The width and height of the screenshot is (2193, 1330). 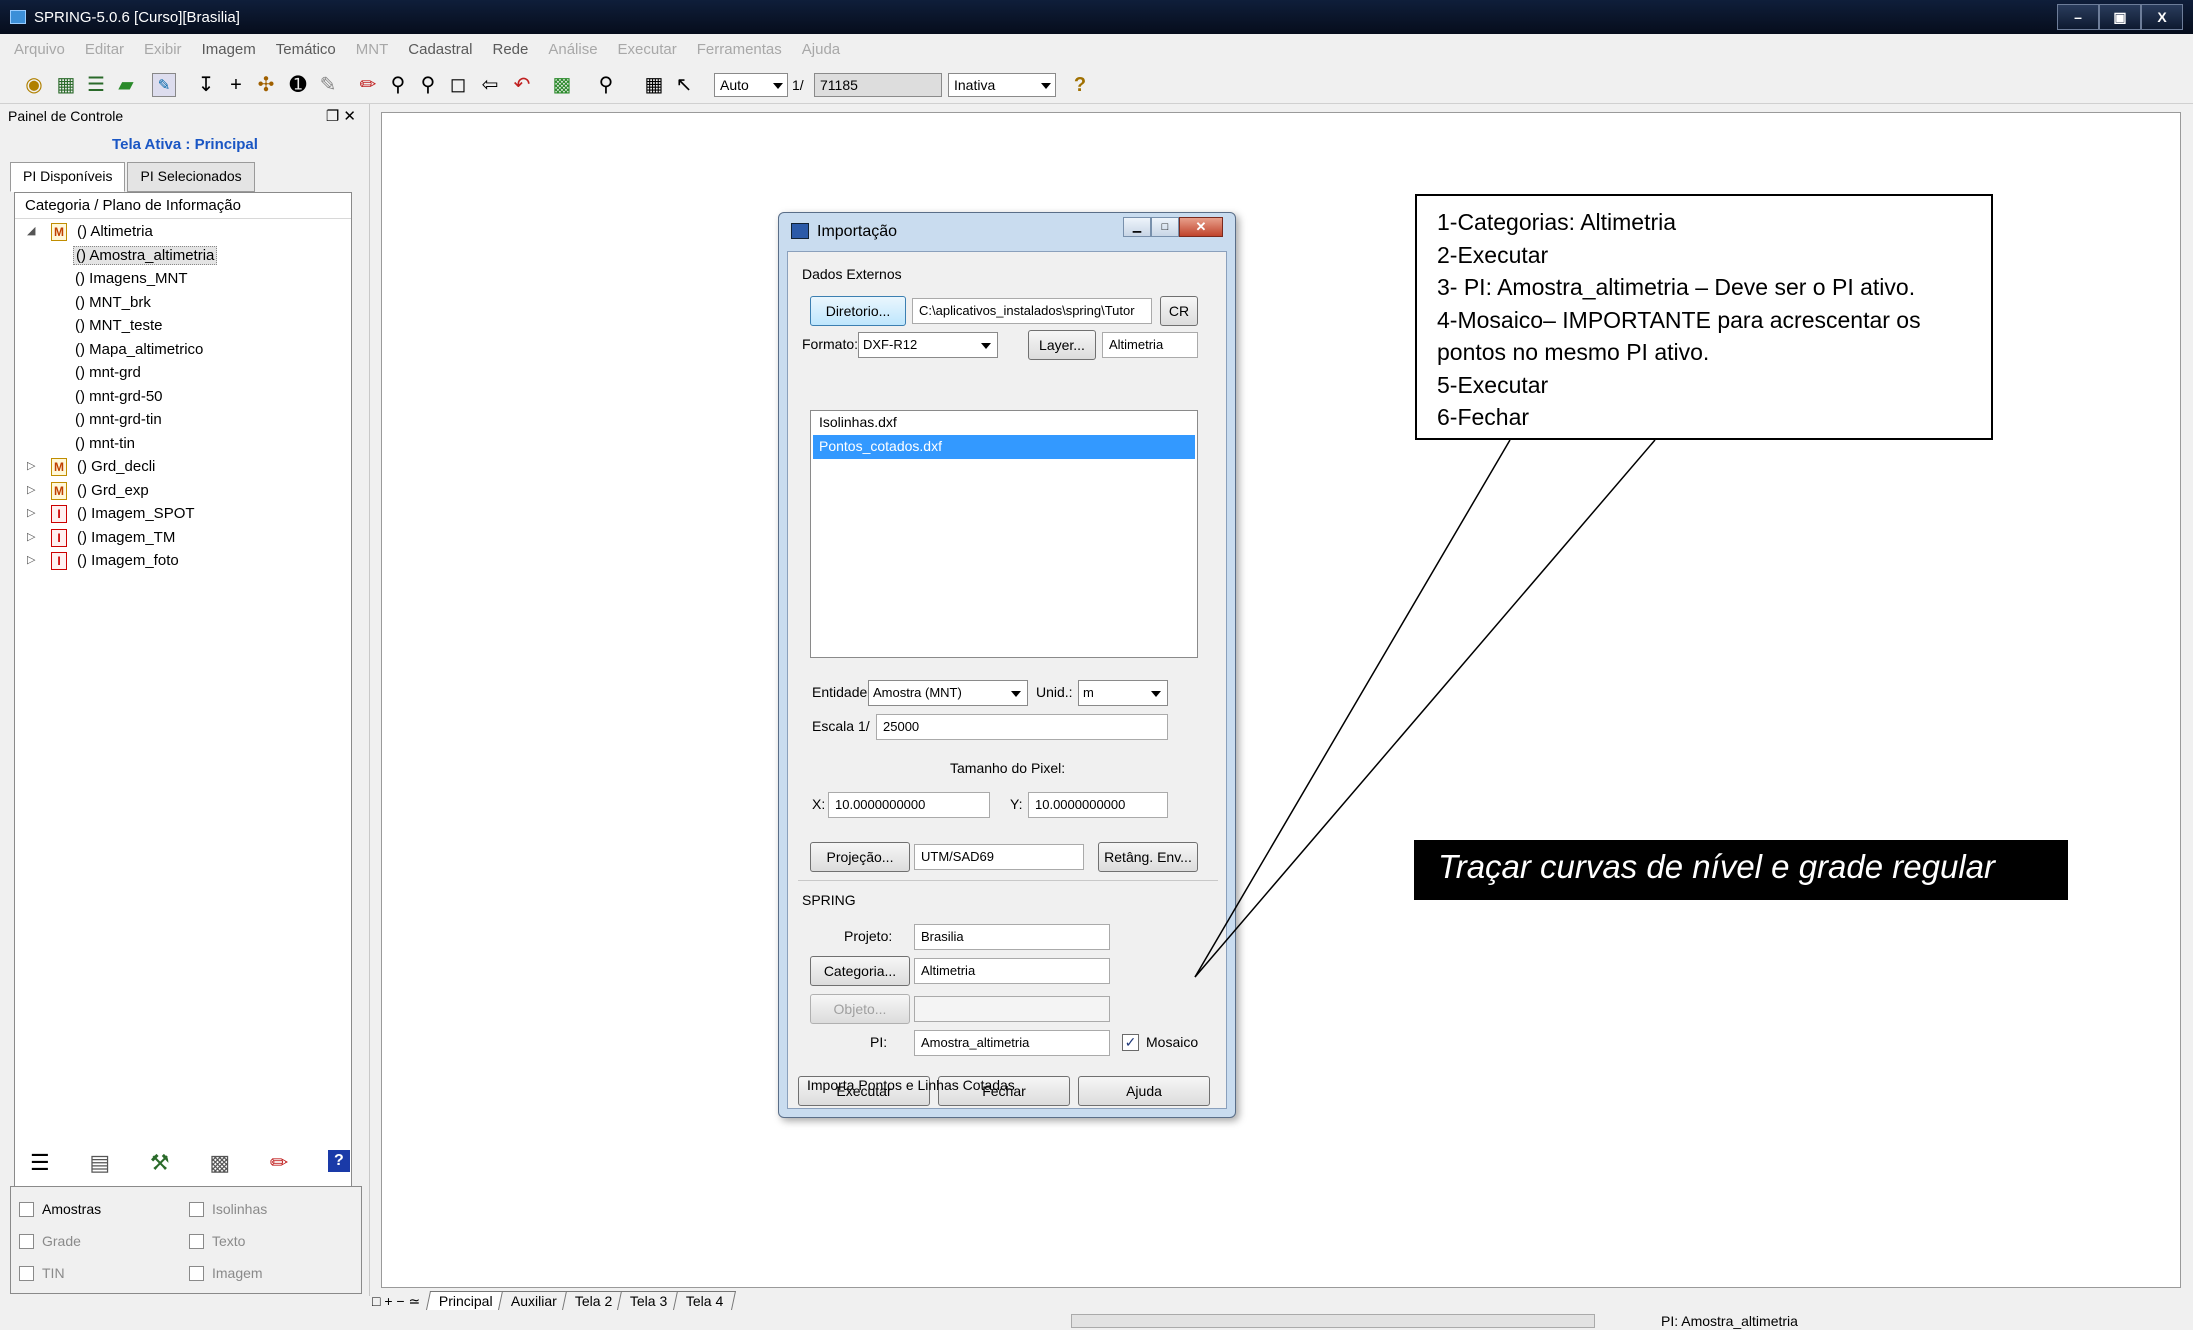 I want to click on zoom-mode-select: Auto, so click(x=751, y=85).